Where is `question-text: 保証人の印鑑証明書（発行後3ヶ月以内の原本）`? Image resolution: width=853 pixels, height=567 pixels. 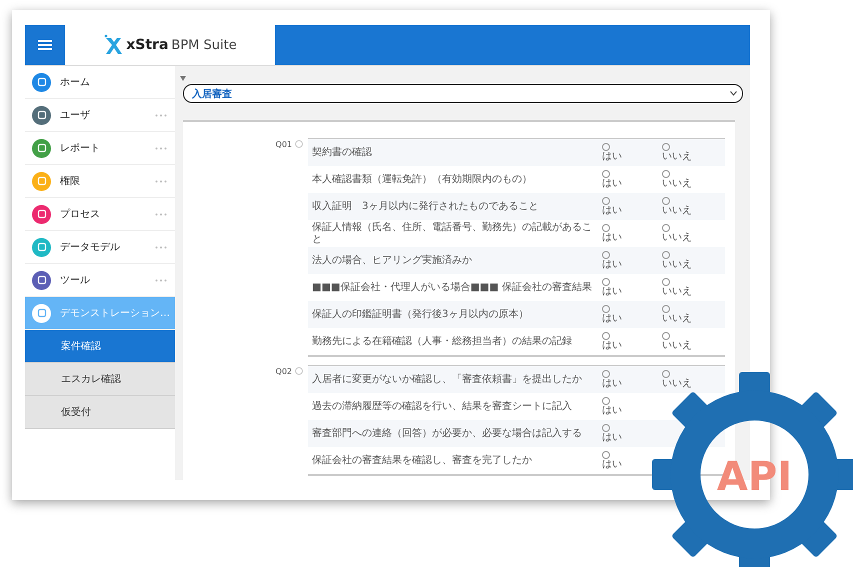
question-text: 保証人の印鑑証明書（発行後3ヶ月以内の原本） is located at coordinates (420, 314).